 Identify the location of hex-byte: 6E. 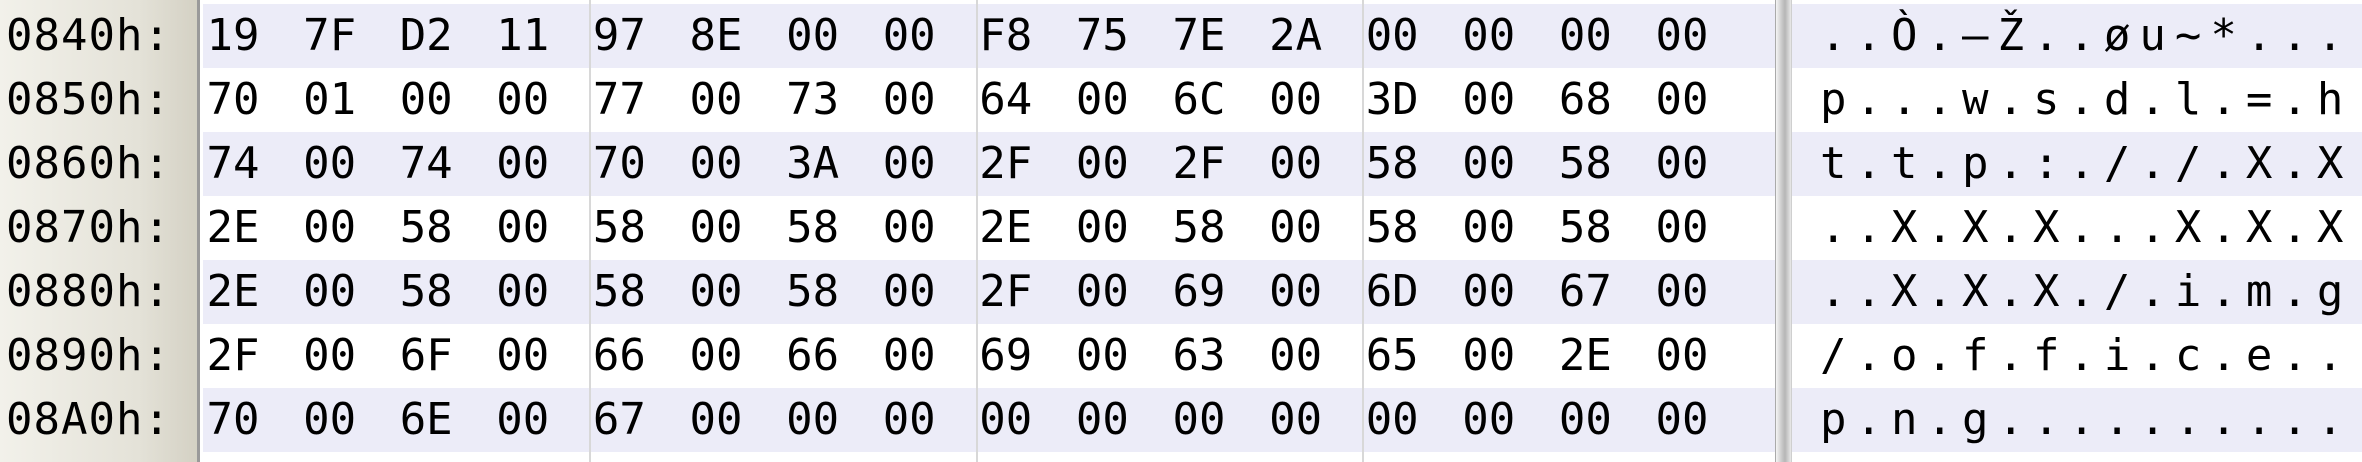
(426, 420).